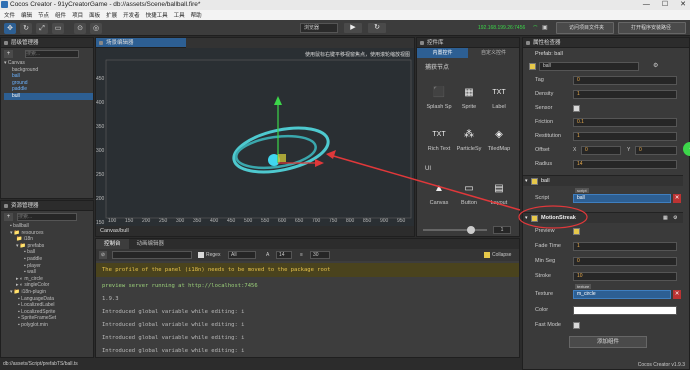 The image size is (690, 370). What do you see at coordinates (625, 310) in the screenshot?
I see `color-picker` at bounding box center [625, 310].